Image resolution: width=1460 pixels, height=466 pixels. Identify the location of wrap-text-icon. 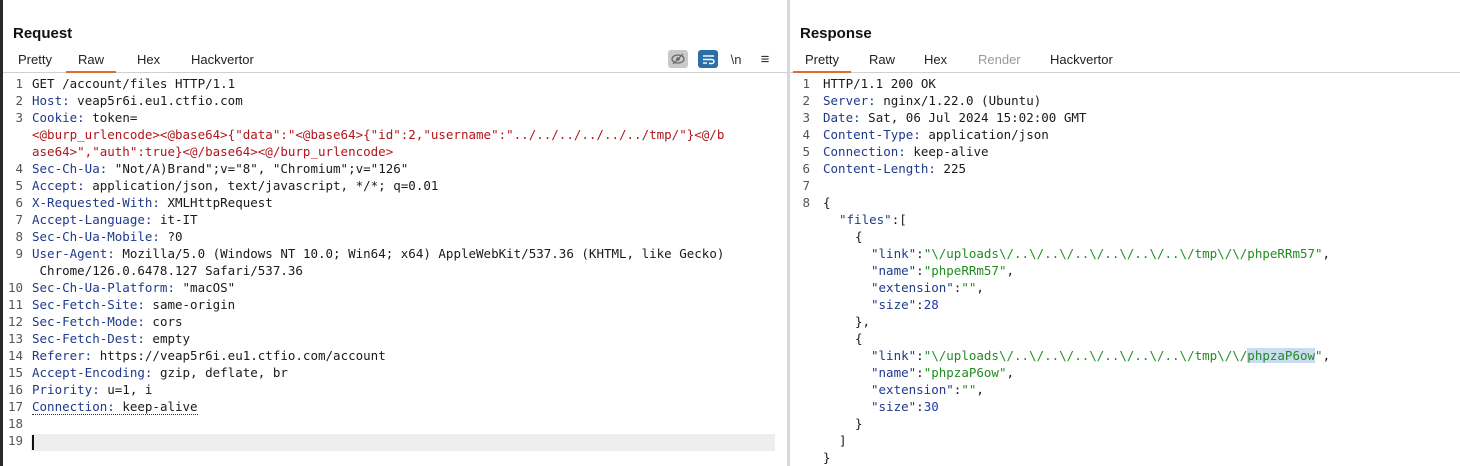
(708, 59).